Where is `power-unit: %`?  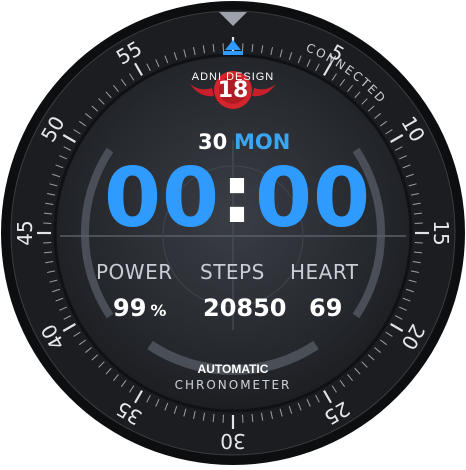 power-unit: % is located at coordinates (158, 310).